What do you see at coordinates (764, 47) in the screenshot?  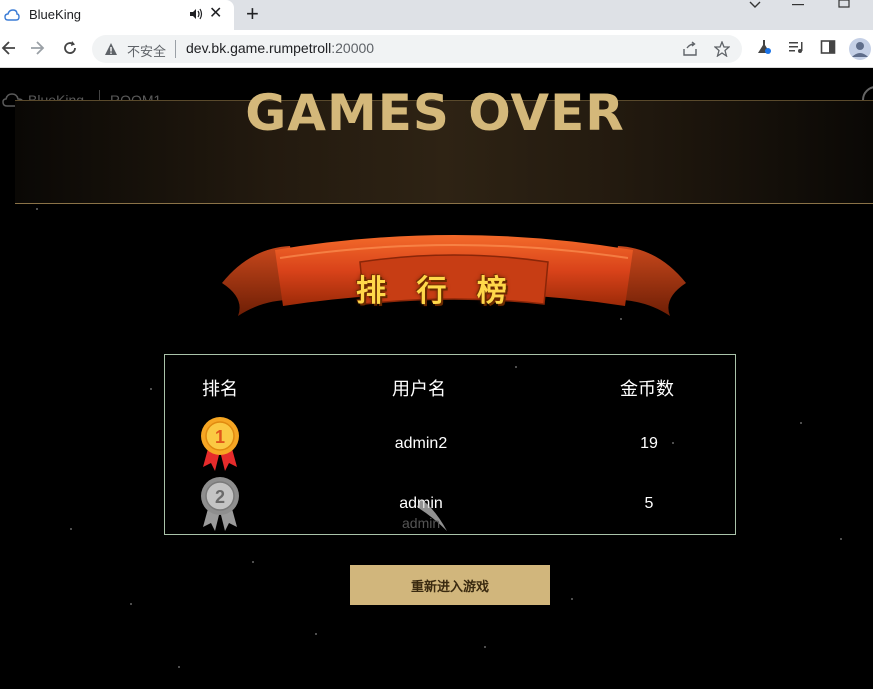 I see `labs-icon` at bounding box center [764, 47].